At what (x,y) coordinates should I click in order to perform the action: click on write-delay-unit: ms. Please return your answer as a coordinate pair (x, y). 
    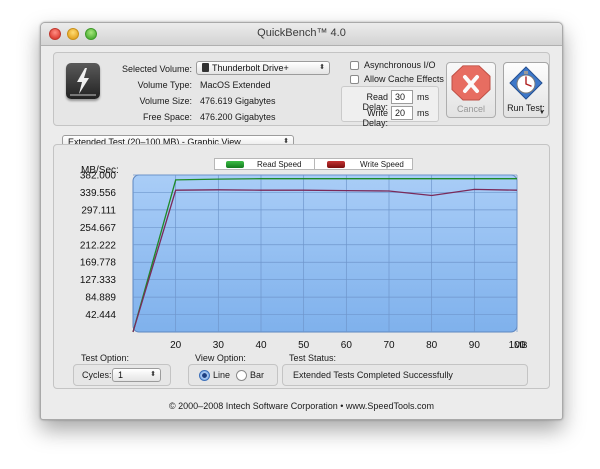
    Looking at the image, I should click on (423, 113).